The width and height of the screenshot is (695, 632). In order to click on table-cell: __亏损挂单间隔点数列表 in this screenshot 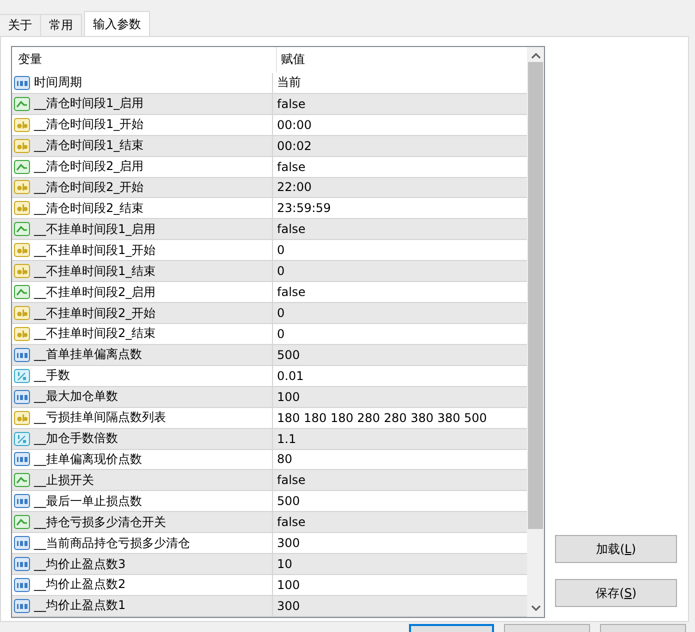, I will do `click(142, 418)`.